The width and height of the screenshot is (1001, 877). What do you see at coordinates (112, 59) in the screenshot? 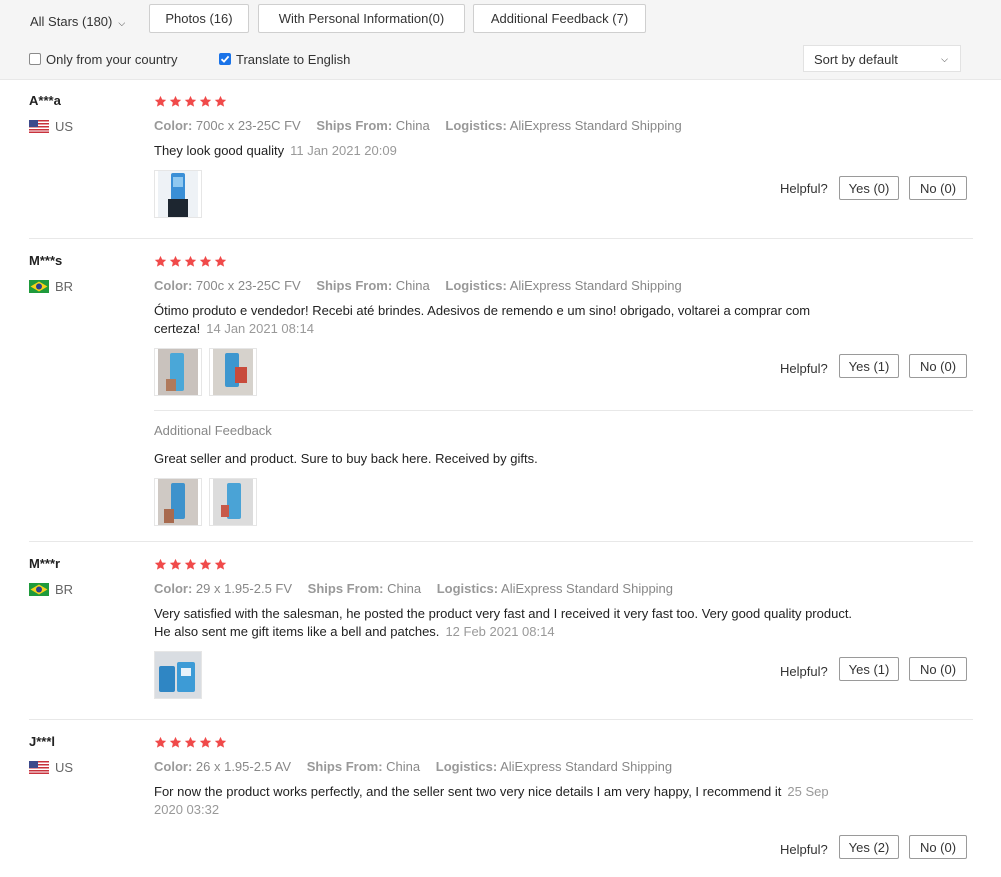
I see `only-country-label: Only from your country` at bounding box center [112, 59].